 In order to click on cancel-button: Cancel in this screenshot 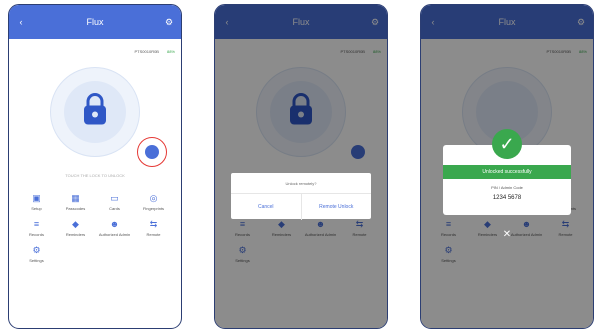, I will do `click(266, 207)`.